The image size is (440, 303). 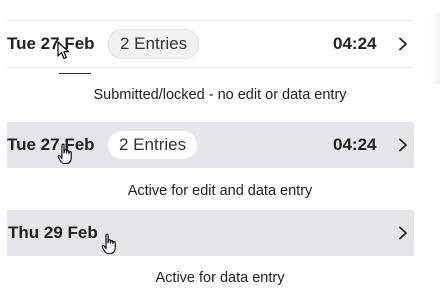 I want to click on row-status-caption: Active for data entry, so click(x=220, y=278).